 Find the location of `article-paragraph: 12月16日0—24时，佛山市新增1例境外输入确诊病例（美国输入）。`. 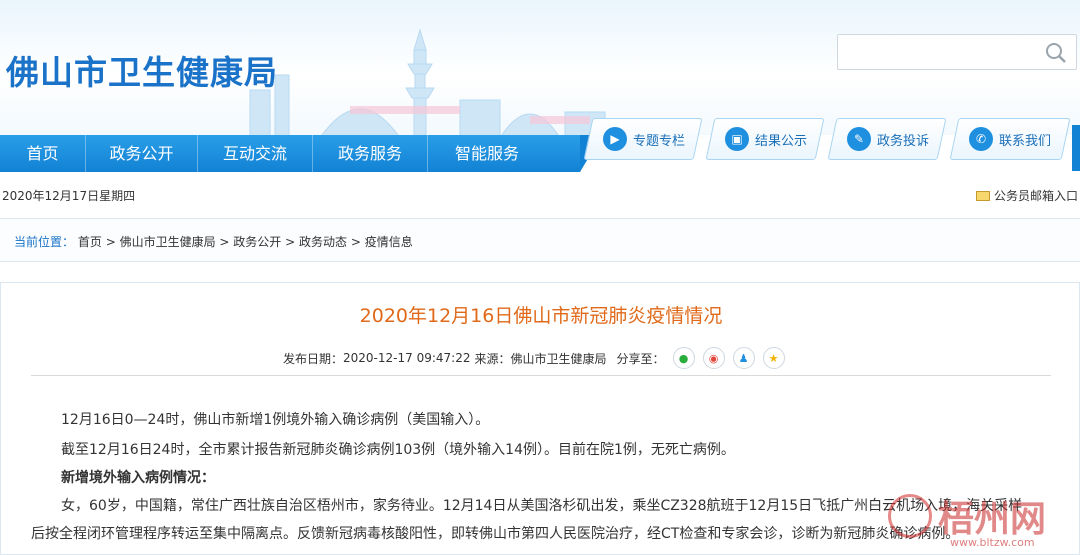

article-paragraph: 12月16日0—24时，佛山市新增1例境外输入确诊病例（美国输入）。 is located at coordinates (275, 420).